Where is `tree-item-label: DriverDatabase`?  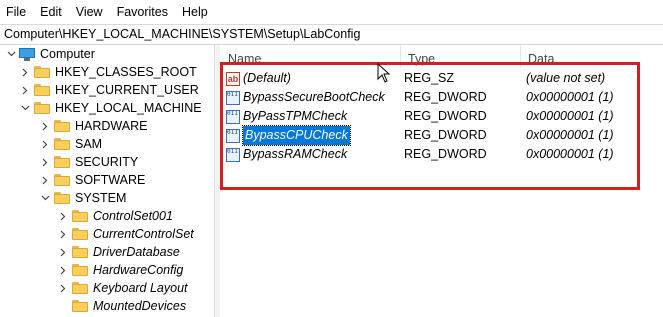 tree-item-label: DriverDatabase is located at coordinates (136, 252).